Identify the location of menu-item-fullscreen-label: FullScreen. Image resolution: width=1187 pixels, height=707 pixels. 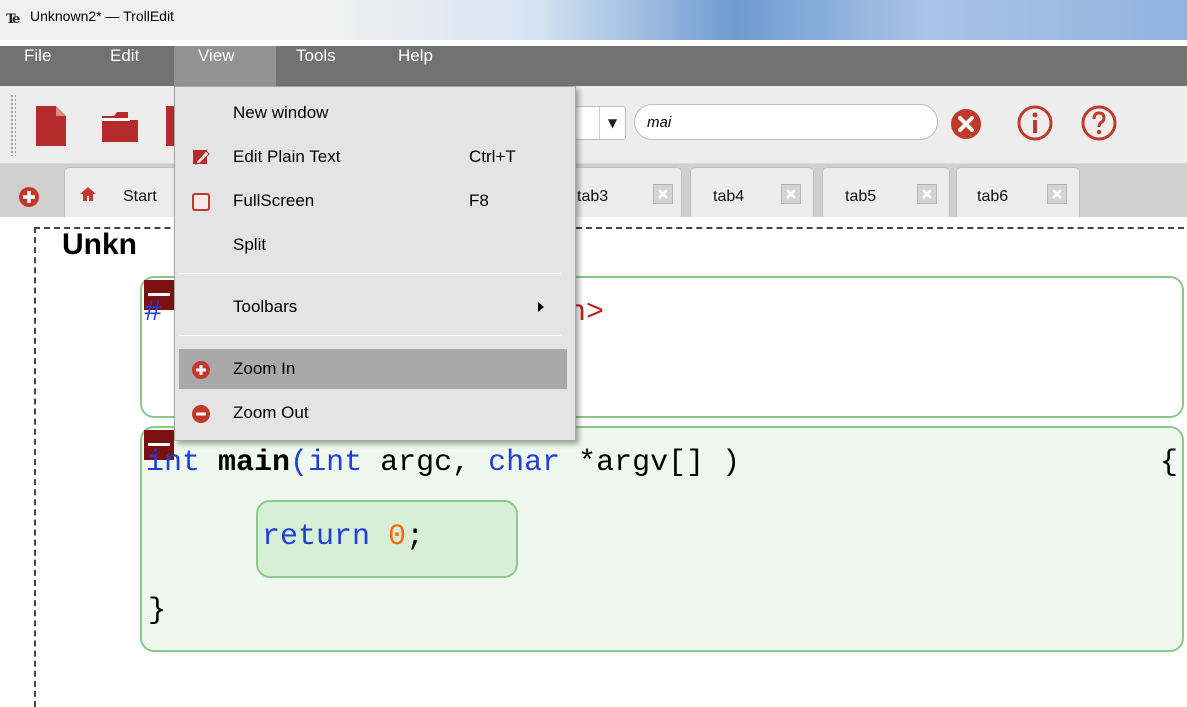
(274, 200).